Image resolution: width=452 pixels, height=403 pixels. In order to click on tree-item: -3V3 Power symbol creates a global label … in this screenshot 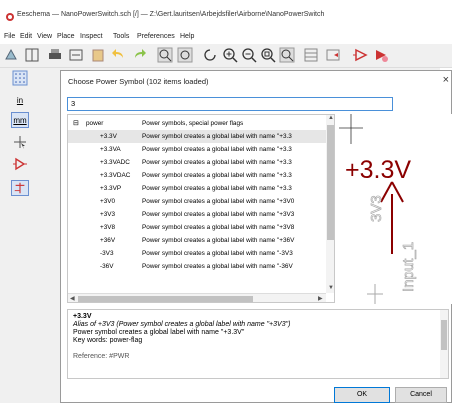, I will do `click(201, 253)`.